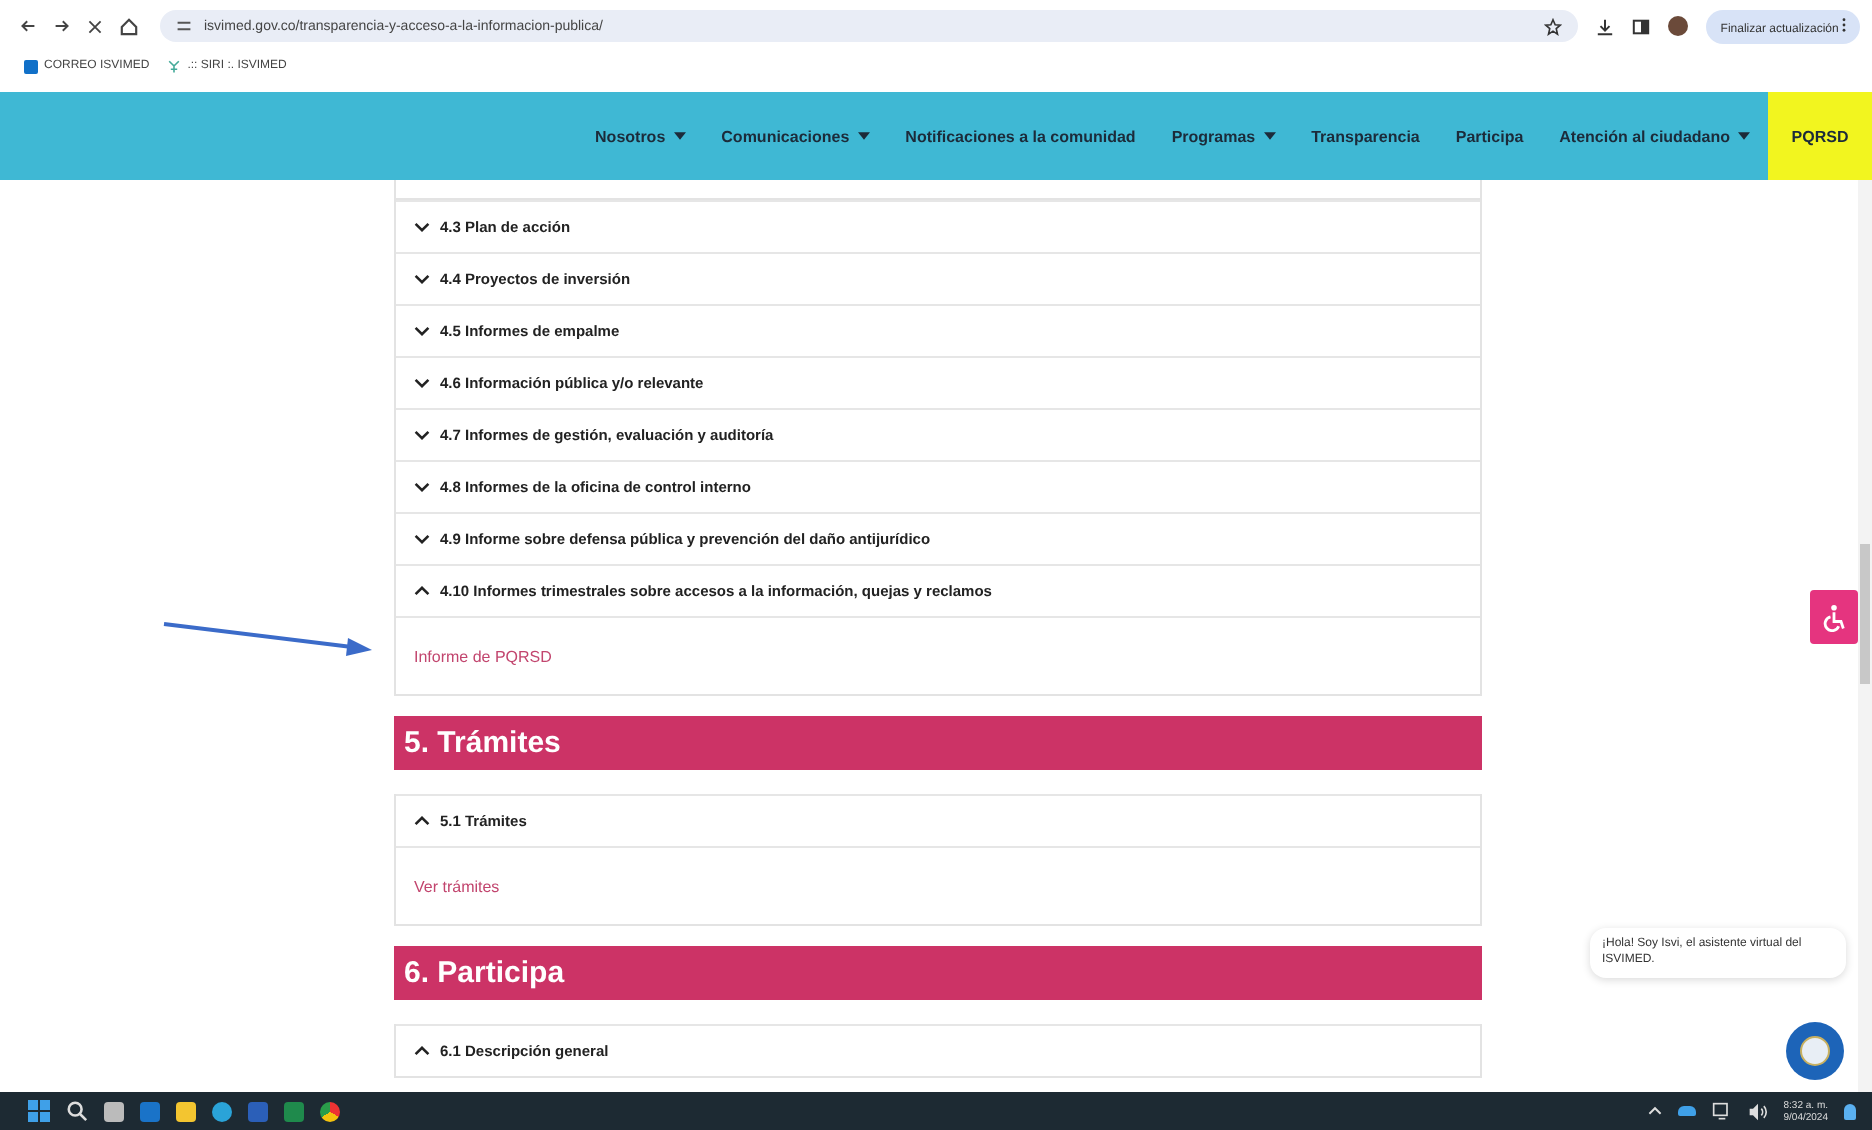 The width and height of the screenshot is (1872, 1130). I want to click on profile-avatar, so click(1678, 26).